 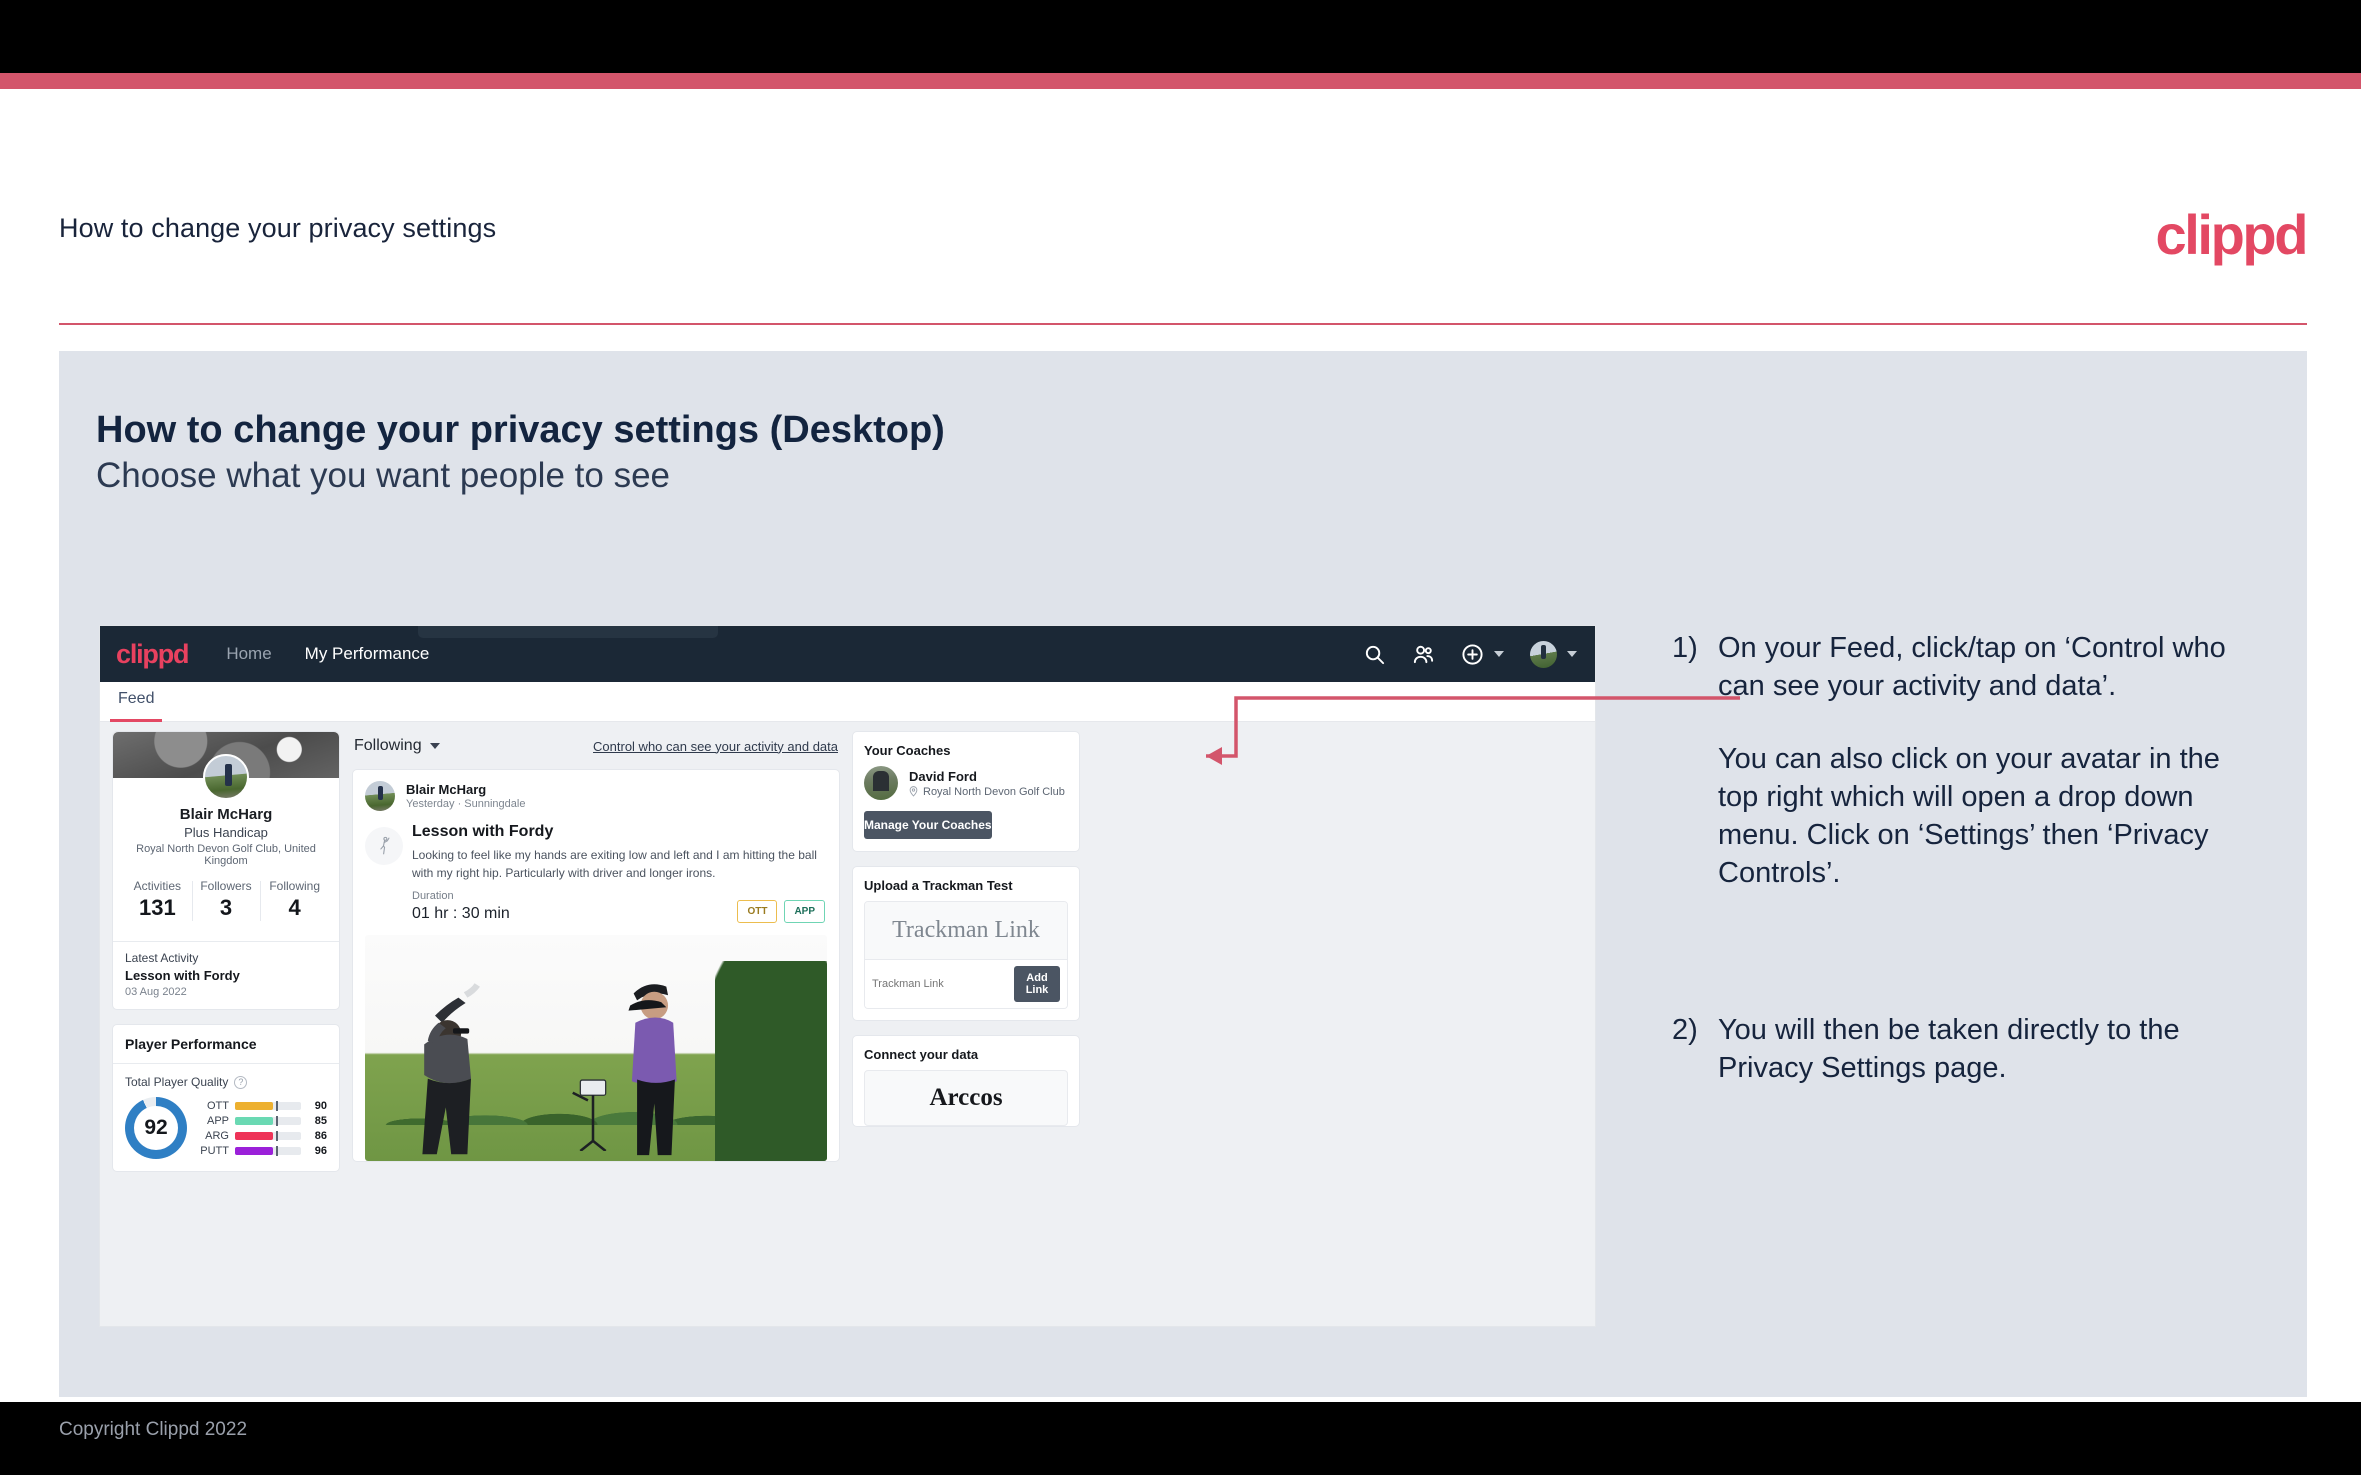 I want to click on app-nav-links: Home My Performance, so click(x=344, y=654).